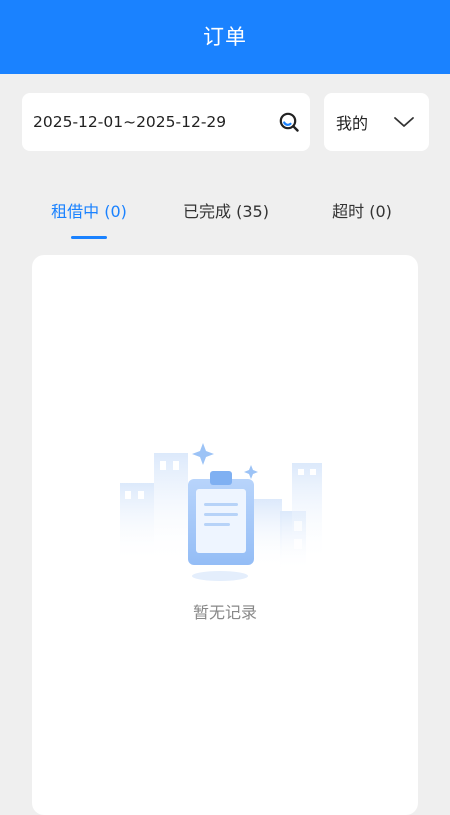 The height and width of the screenshot is (815, 450). What do you see at coordinates (352, 123) in the screenshot?
I see `scope-dropdown-value: 我的` at bounding box center [352, 123].